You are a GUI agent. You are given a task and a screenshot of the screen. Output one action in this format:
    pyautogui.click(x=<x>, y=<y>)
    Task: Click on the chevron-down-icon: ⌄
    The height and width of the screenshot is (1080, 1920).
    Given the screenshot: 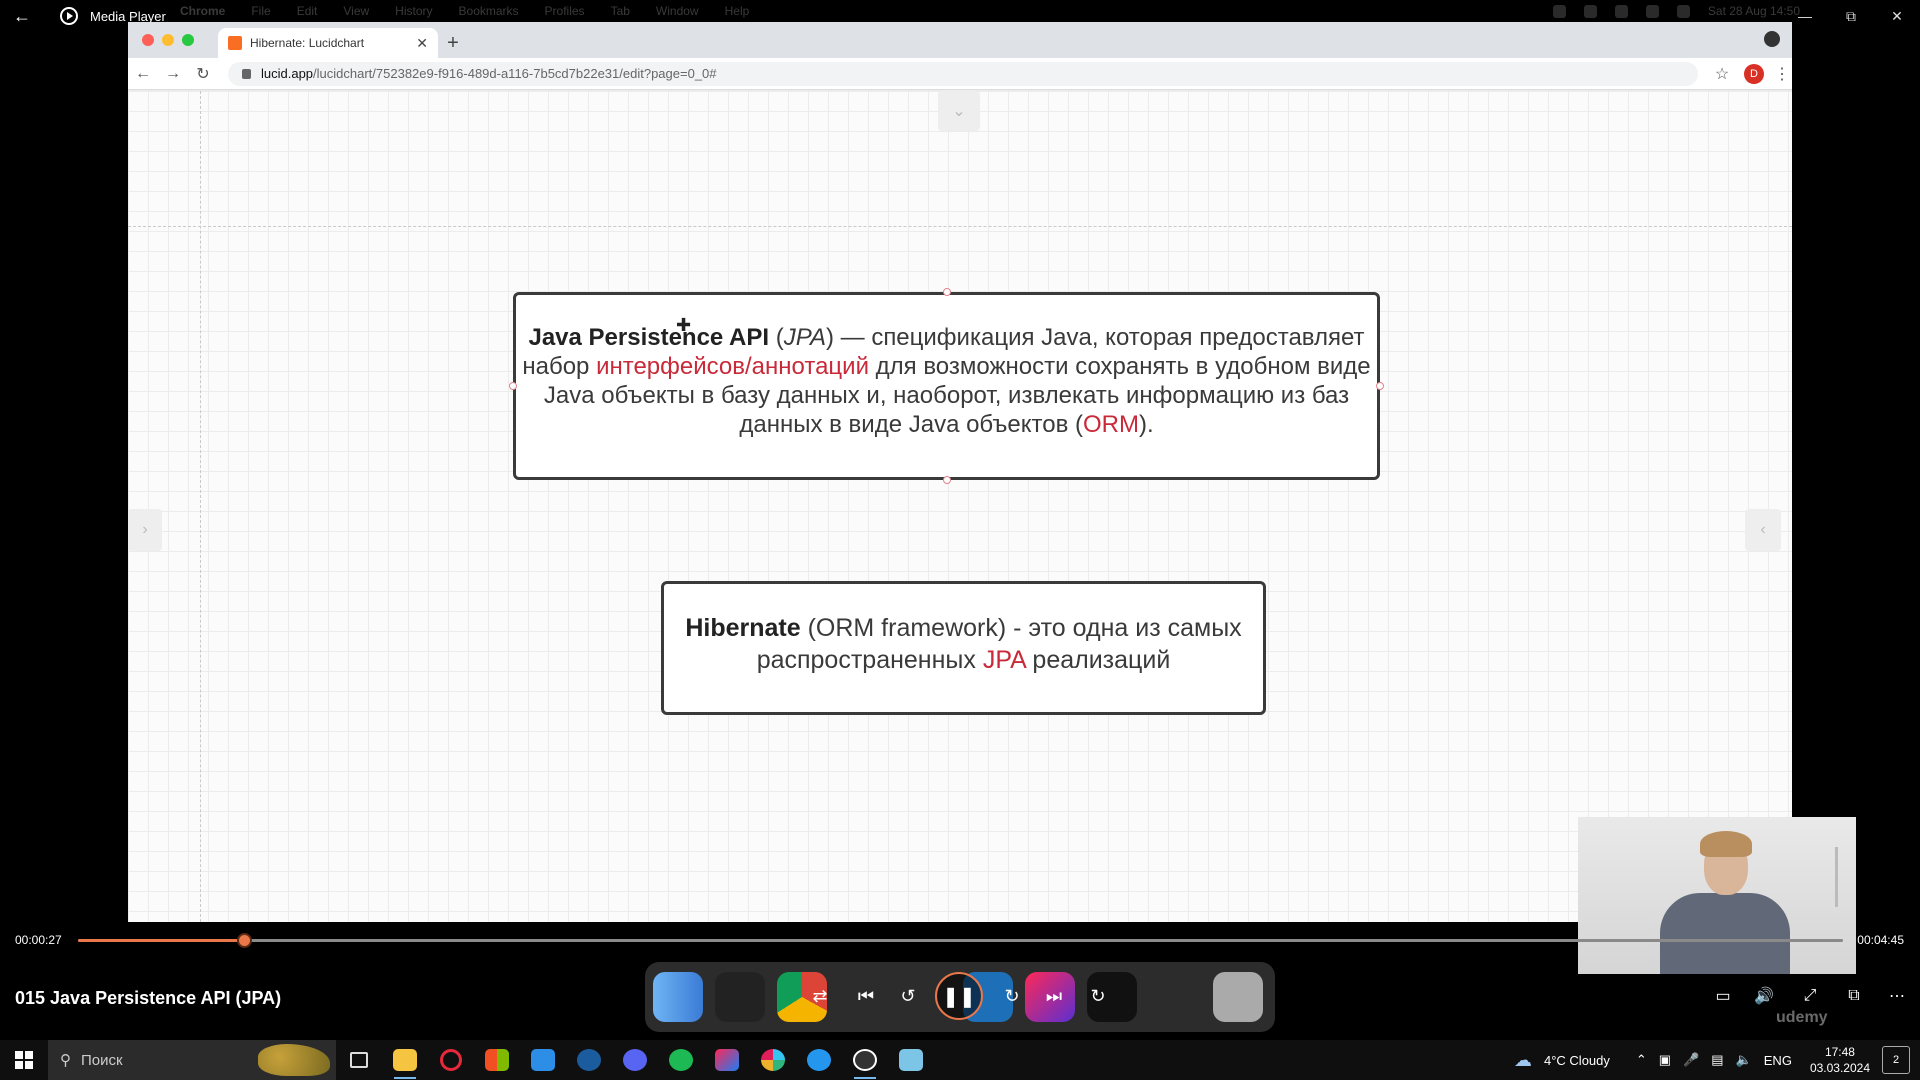 What is the action you would take?
    pyautogui.click(x=959, y=111)
    